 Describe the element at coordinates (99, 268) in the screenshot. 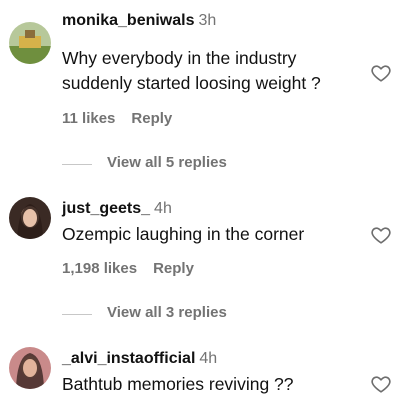

I see `likes-count: 1,198 likes` at that location.